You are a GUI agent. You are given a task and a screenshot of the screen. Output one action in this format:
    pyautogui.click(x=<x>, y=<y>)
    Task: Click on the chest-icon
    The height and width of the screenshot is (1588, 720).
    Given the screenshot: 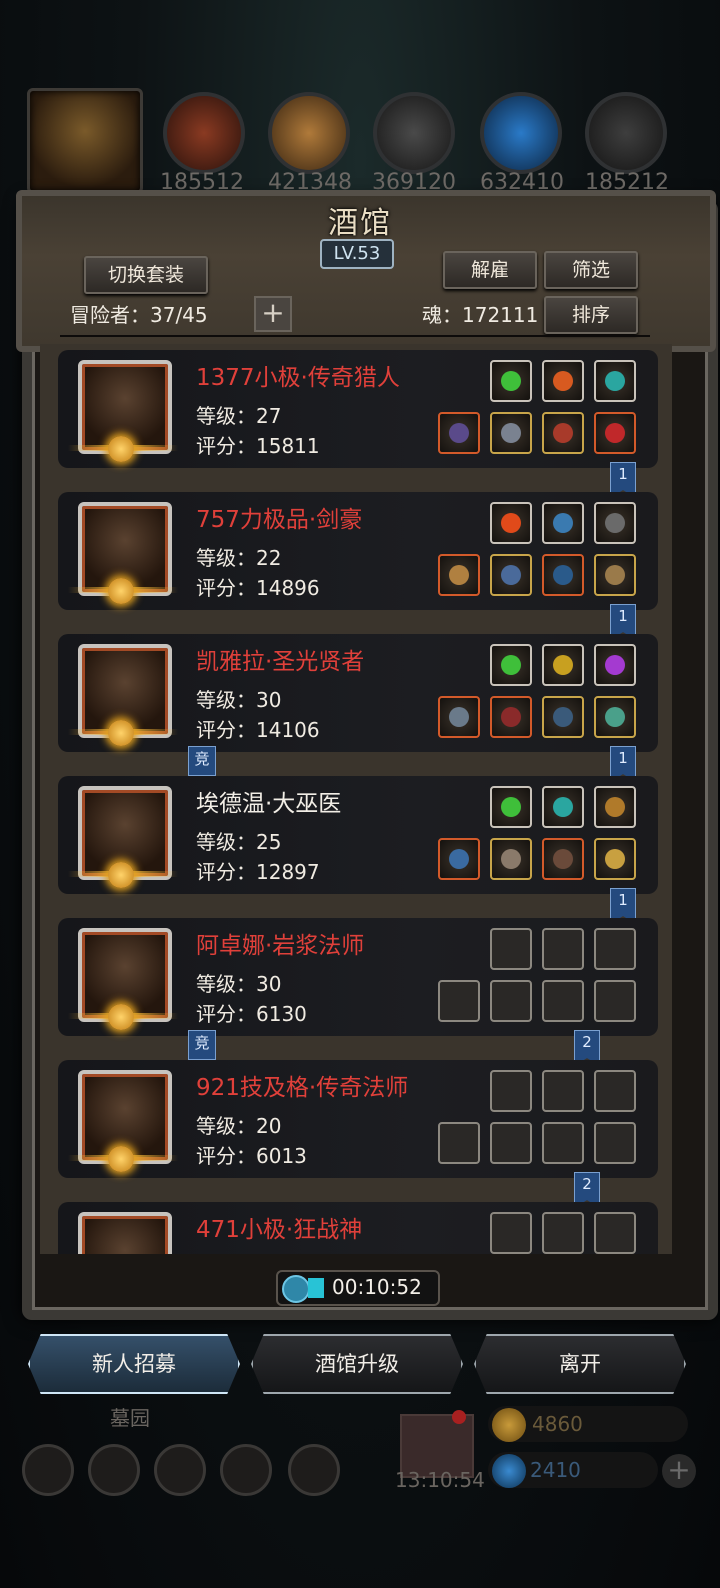 What is the action you would take?
    pyautogui.click(x=314, y=1470)
    